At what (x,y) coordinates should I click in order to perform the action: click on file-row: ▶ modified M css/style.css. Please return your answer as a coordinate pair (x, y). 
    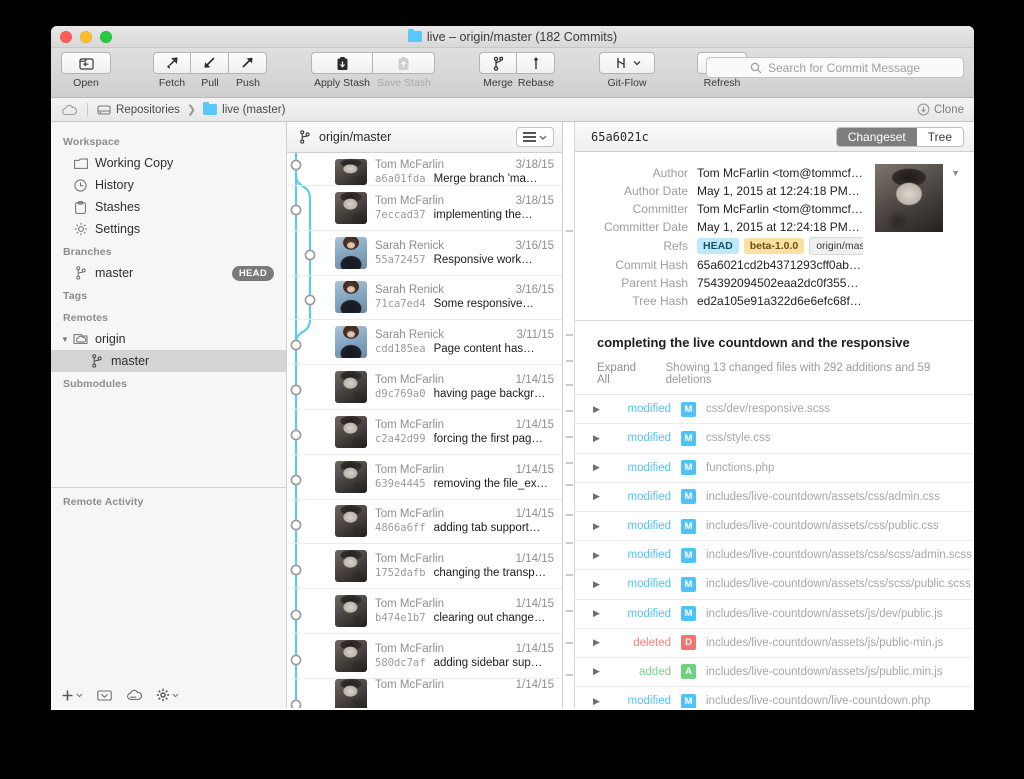
    Looking at the image, I should click on (774, 439).